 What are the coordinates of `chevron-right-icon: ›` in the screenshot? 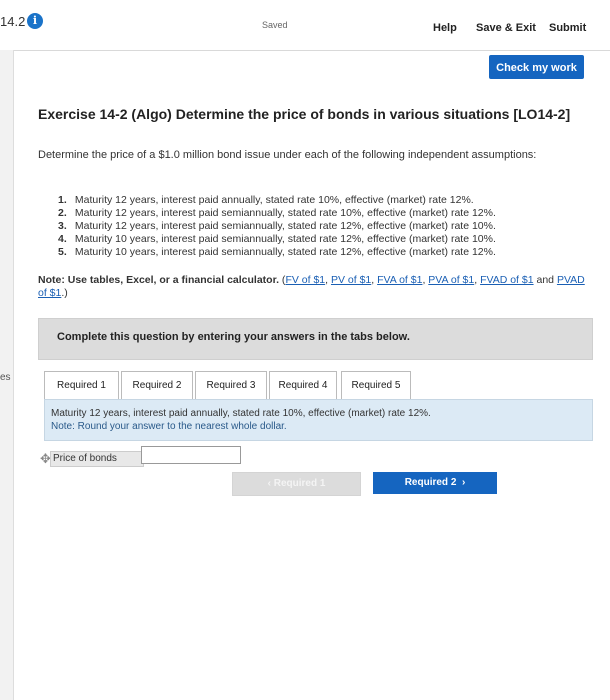 It's located at (463, 482).